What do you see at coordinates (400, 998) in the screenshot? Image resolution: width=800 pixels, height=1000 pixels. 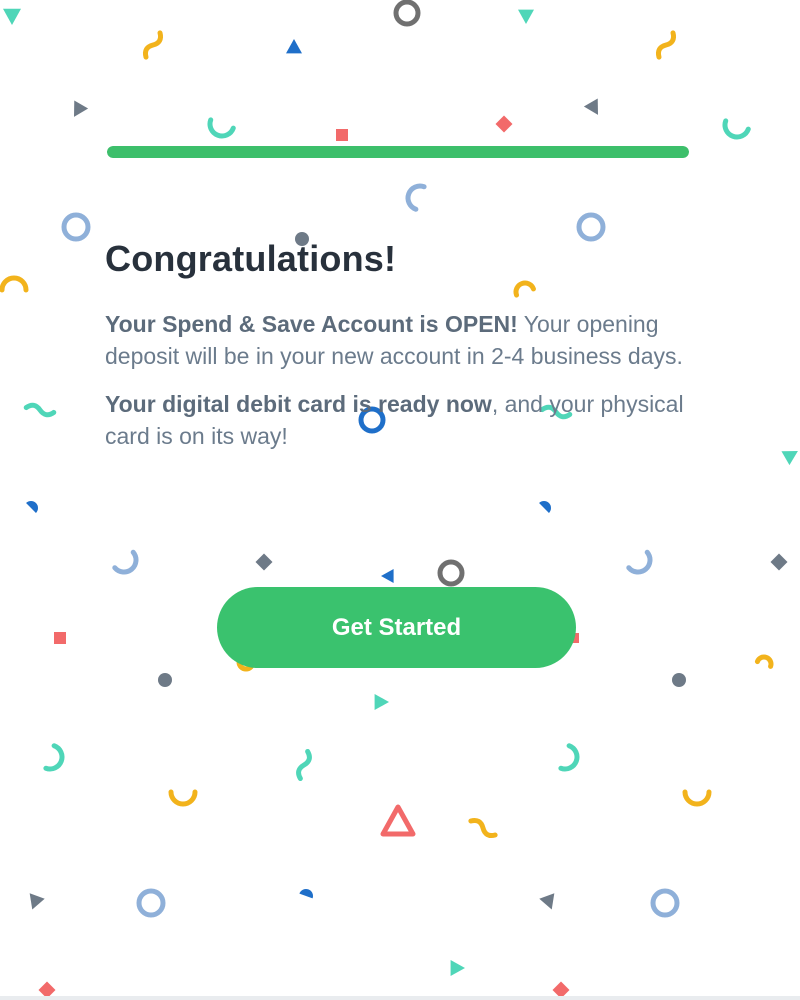 I see `bottom-divider` at bounding box center [400, 998].